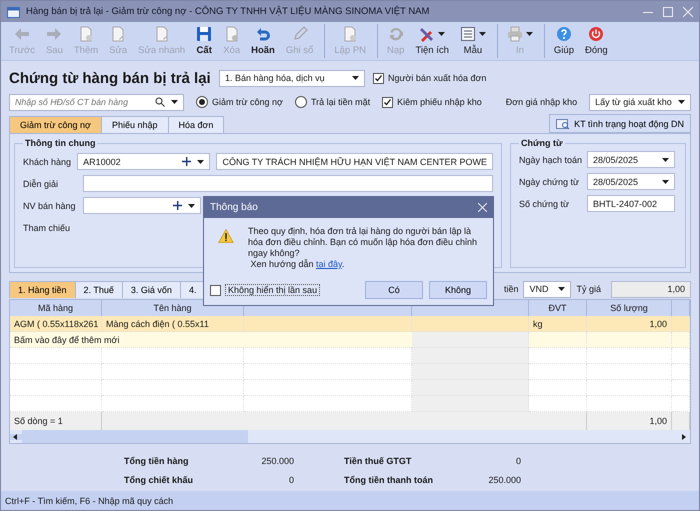  What do you see at coordinates (394, 290) in the screenshot?
I see `dialog-button: Có` at bounding box center [394, 290].